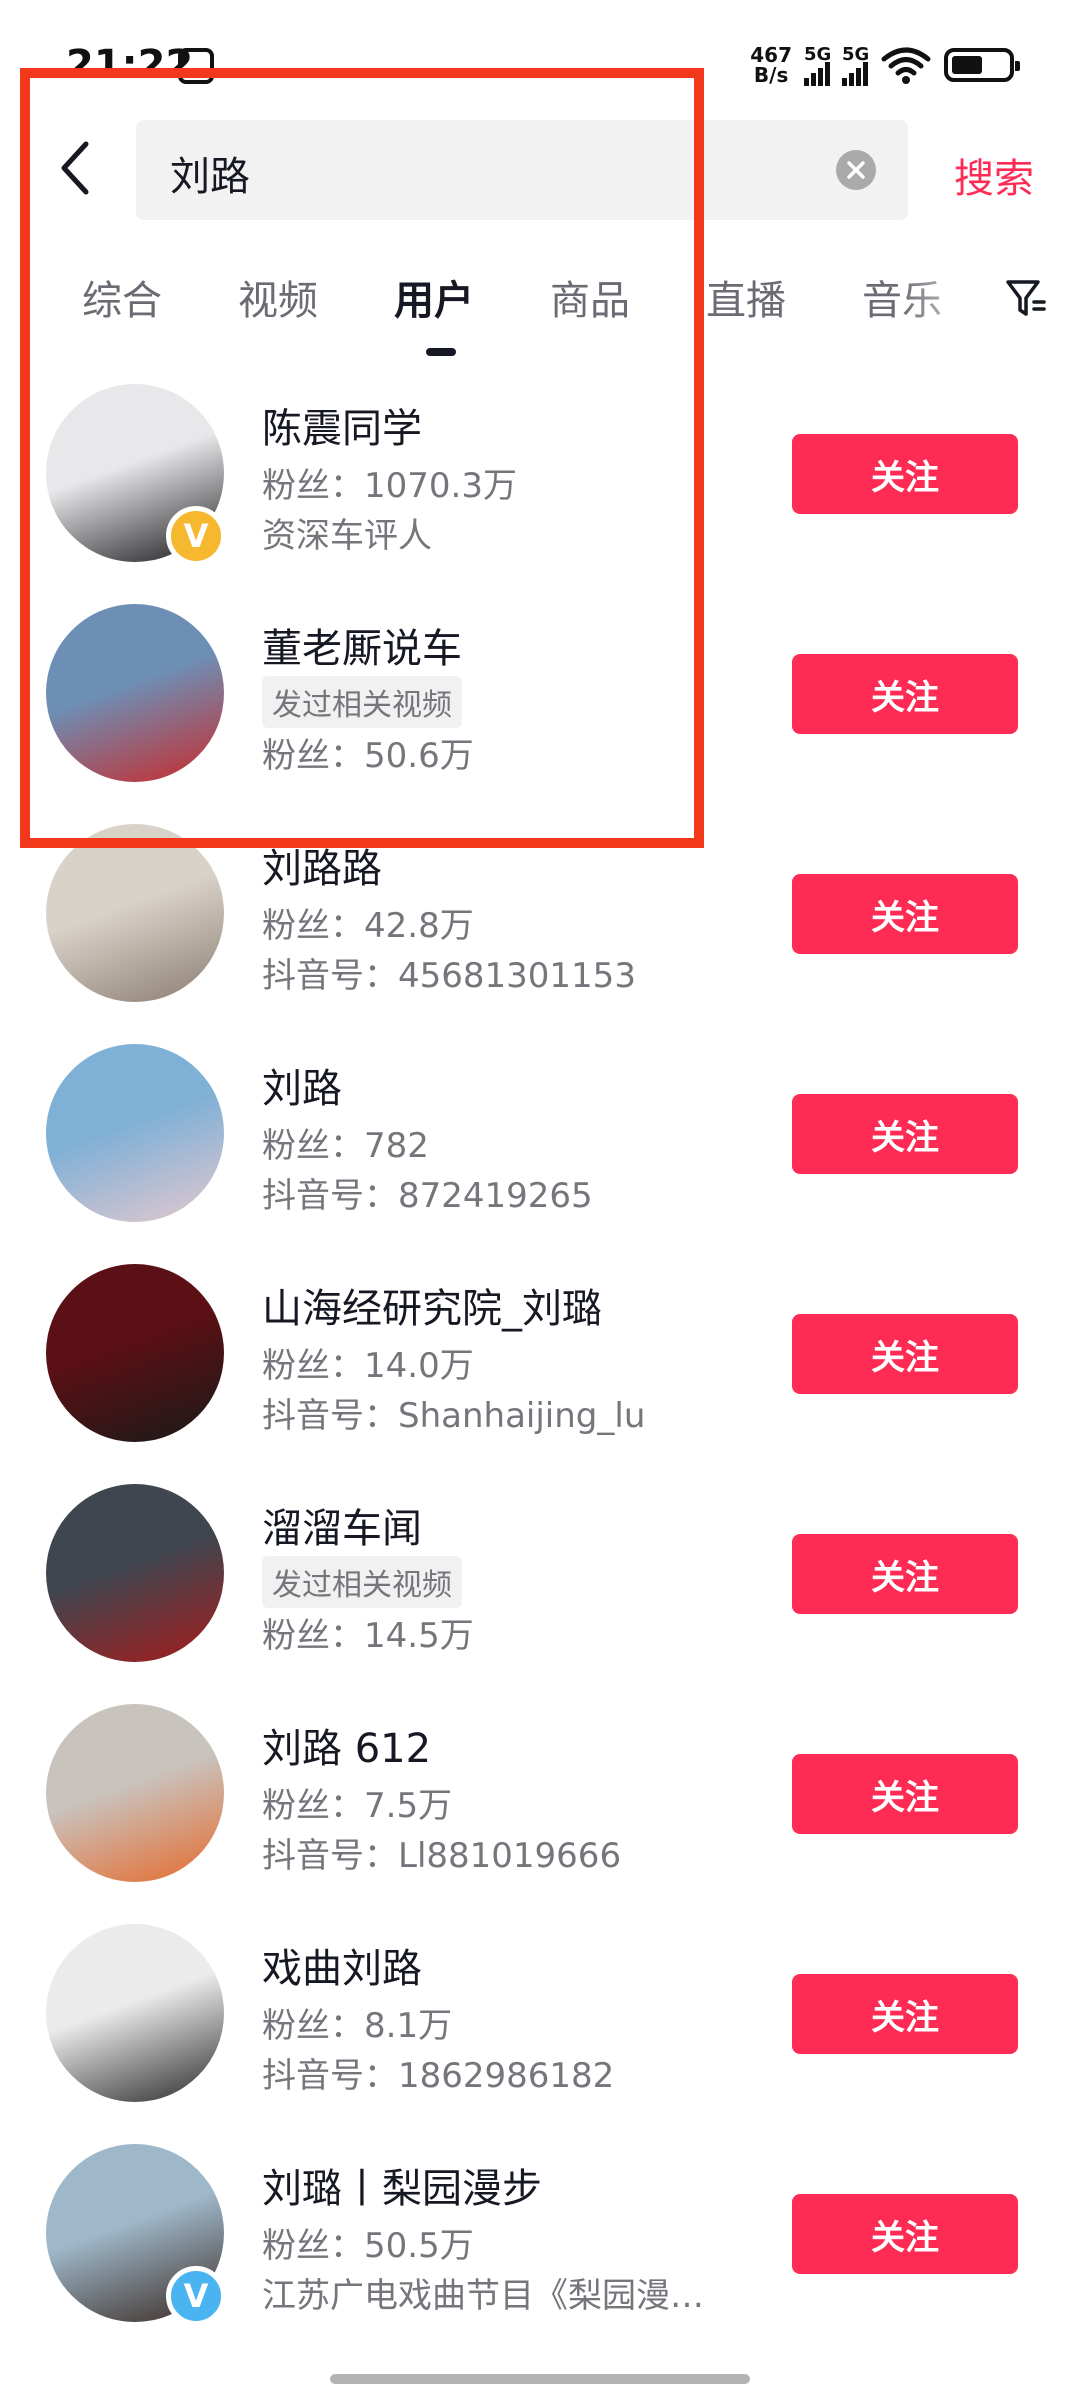 This screenshot has height=2400, width=1080. Describe the element at coordinates (442, 1856) in the screenshot. I see `douyin-id: 抖音号：Ll881019666` at that location.